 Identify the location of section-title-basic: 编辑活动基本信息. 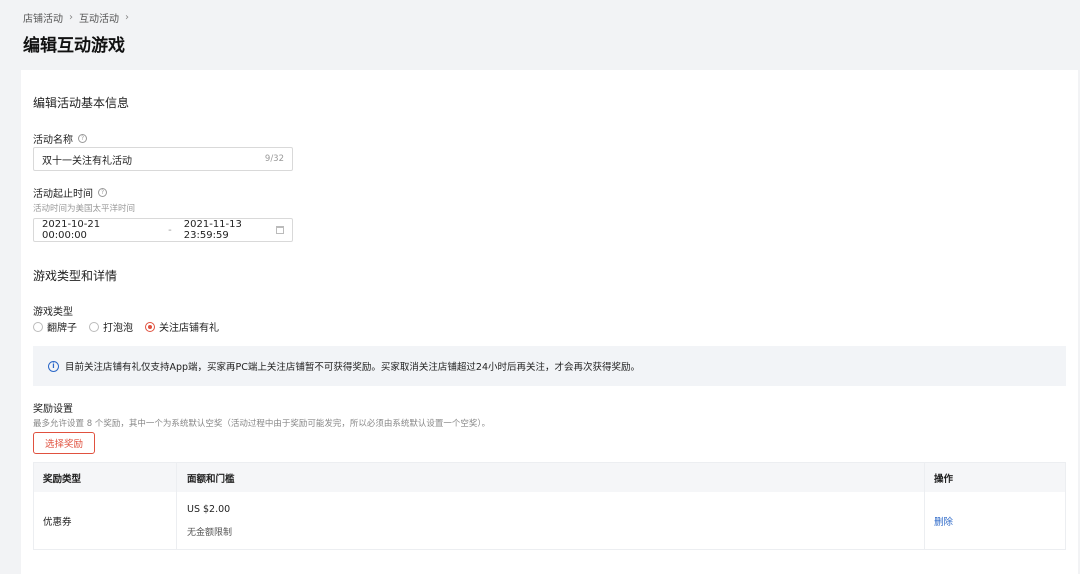
(81, 103).